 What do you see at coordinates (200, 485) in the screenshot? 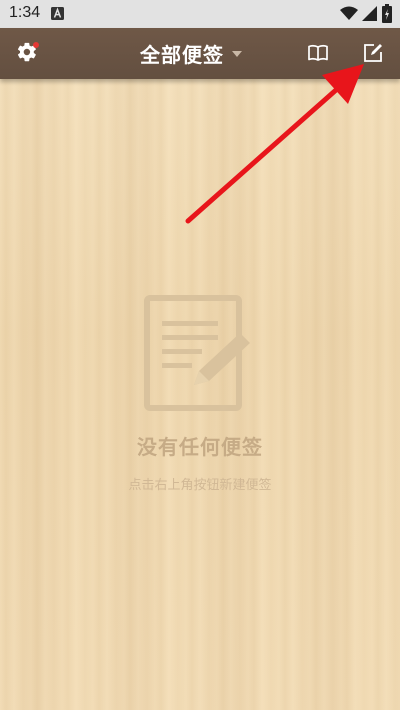
I see `empty-hint: 点击右上角按钮新建便签` at bounding box center [200, 485].